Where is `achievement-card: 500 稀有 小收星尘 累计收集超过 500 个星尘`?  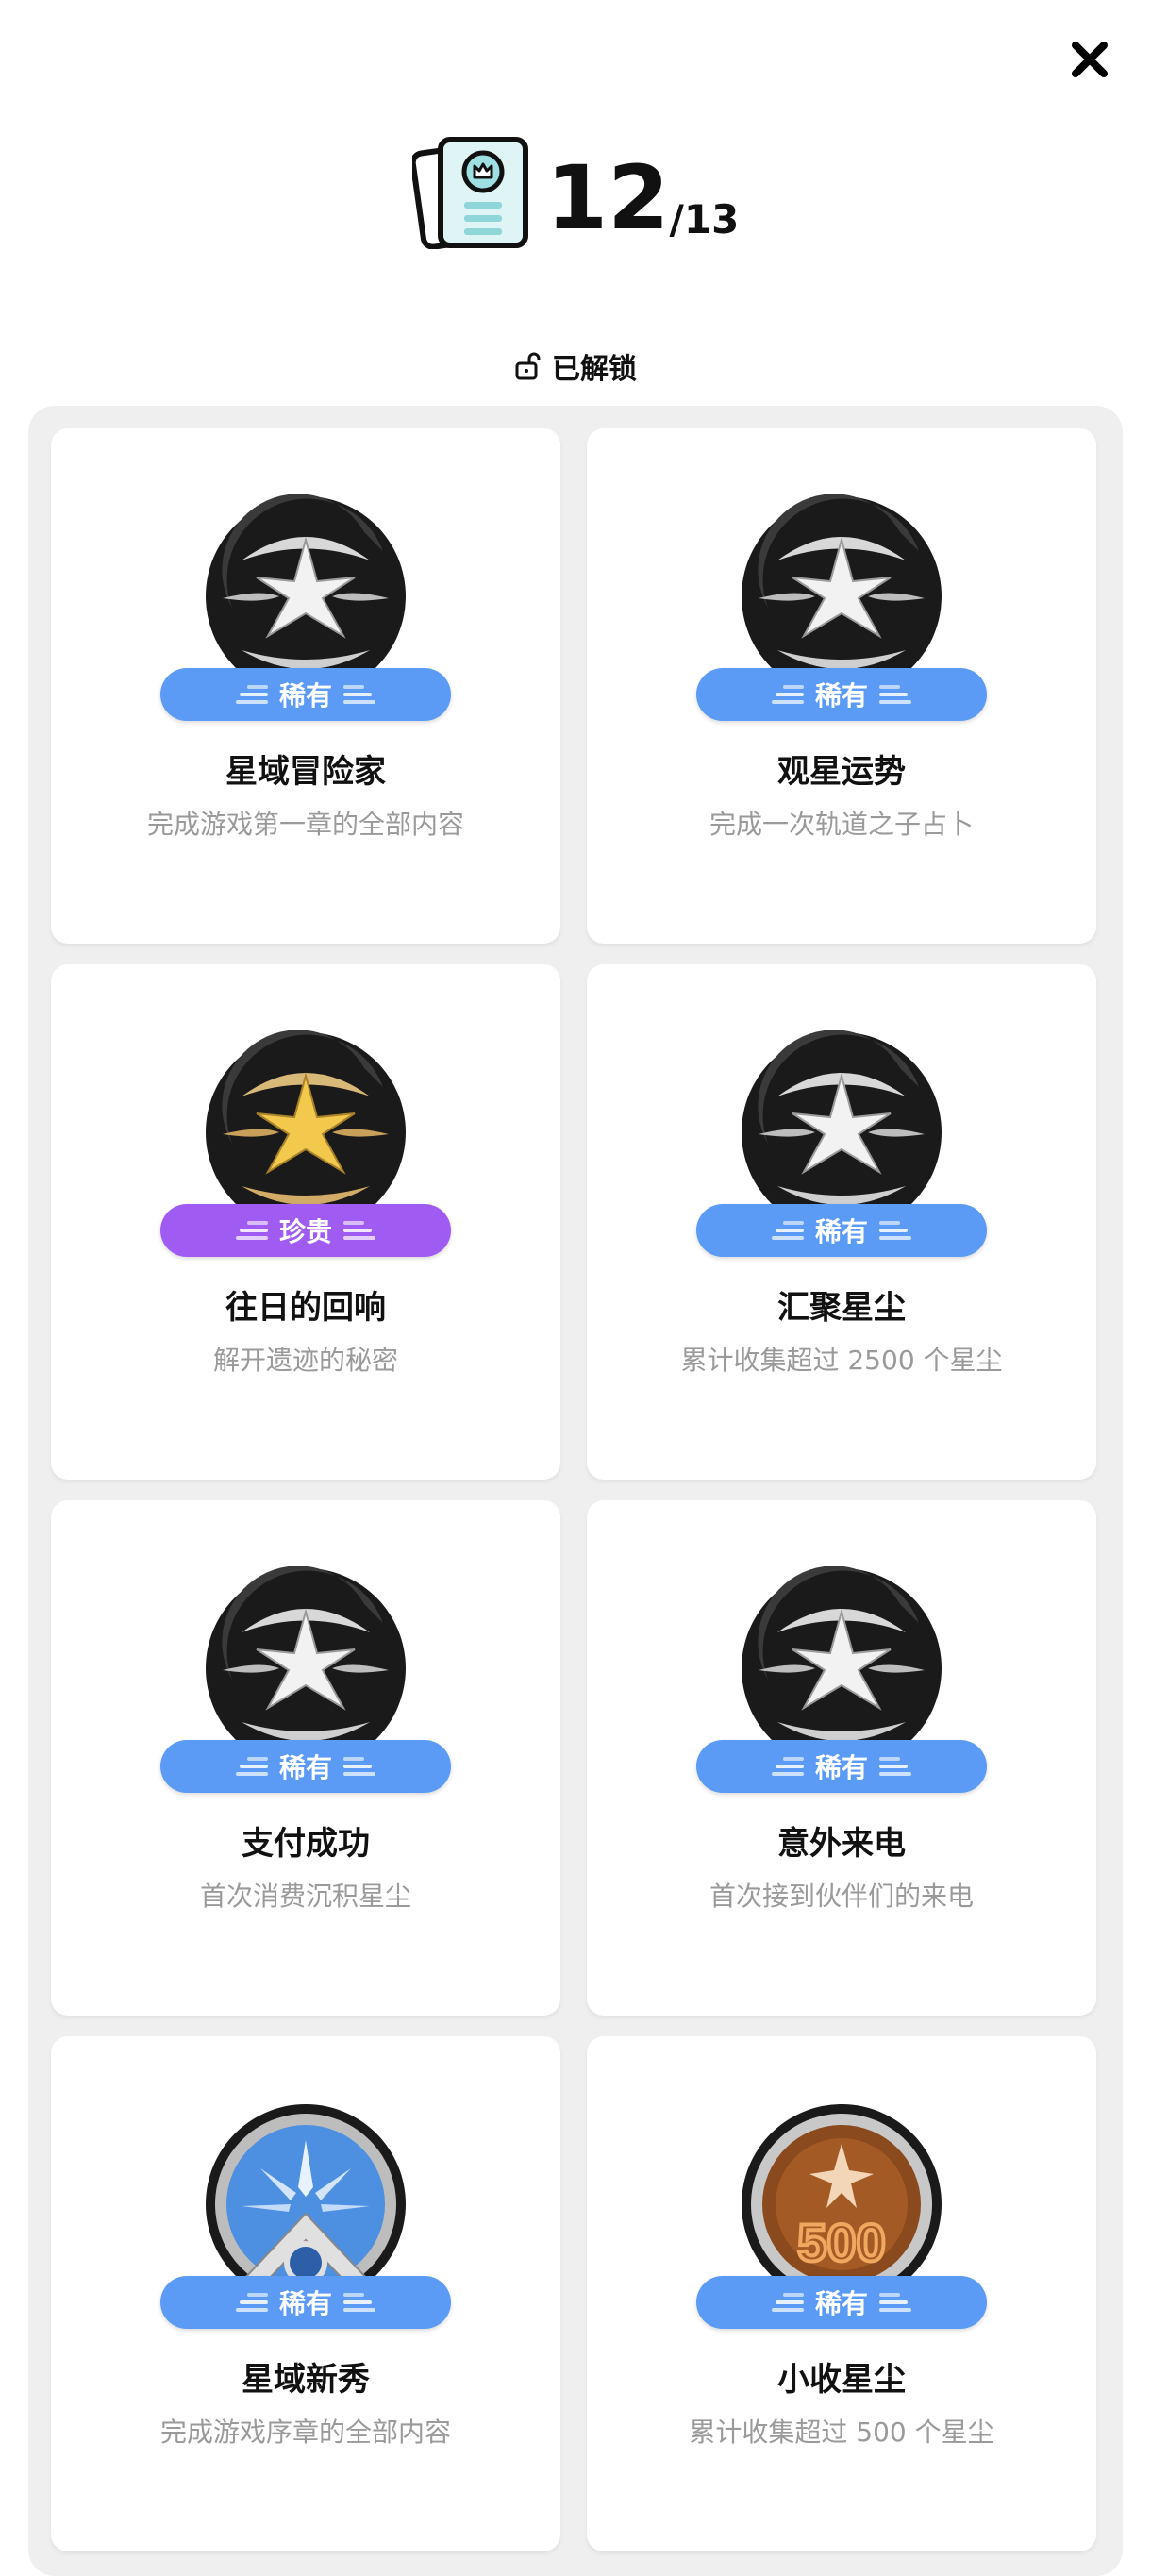
achievement-card: 500 稀有 小收星尘 累计收集超过 500 个星尘 is located at coordinates (841, 2293).